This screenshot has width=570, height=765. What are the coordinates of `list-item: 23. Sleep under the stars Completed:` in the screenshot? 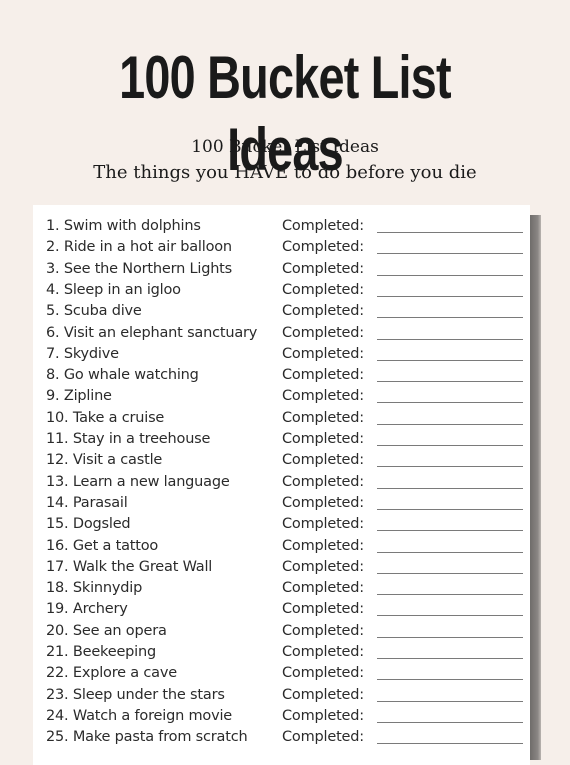 It's located at (281, 695).